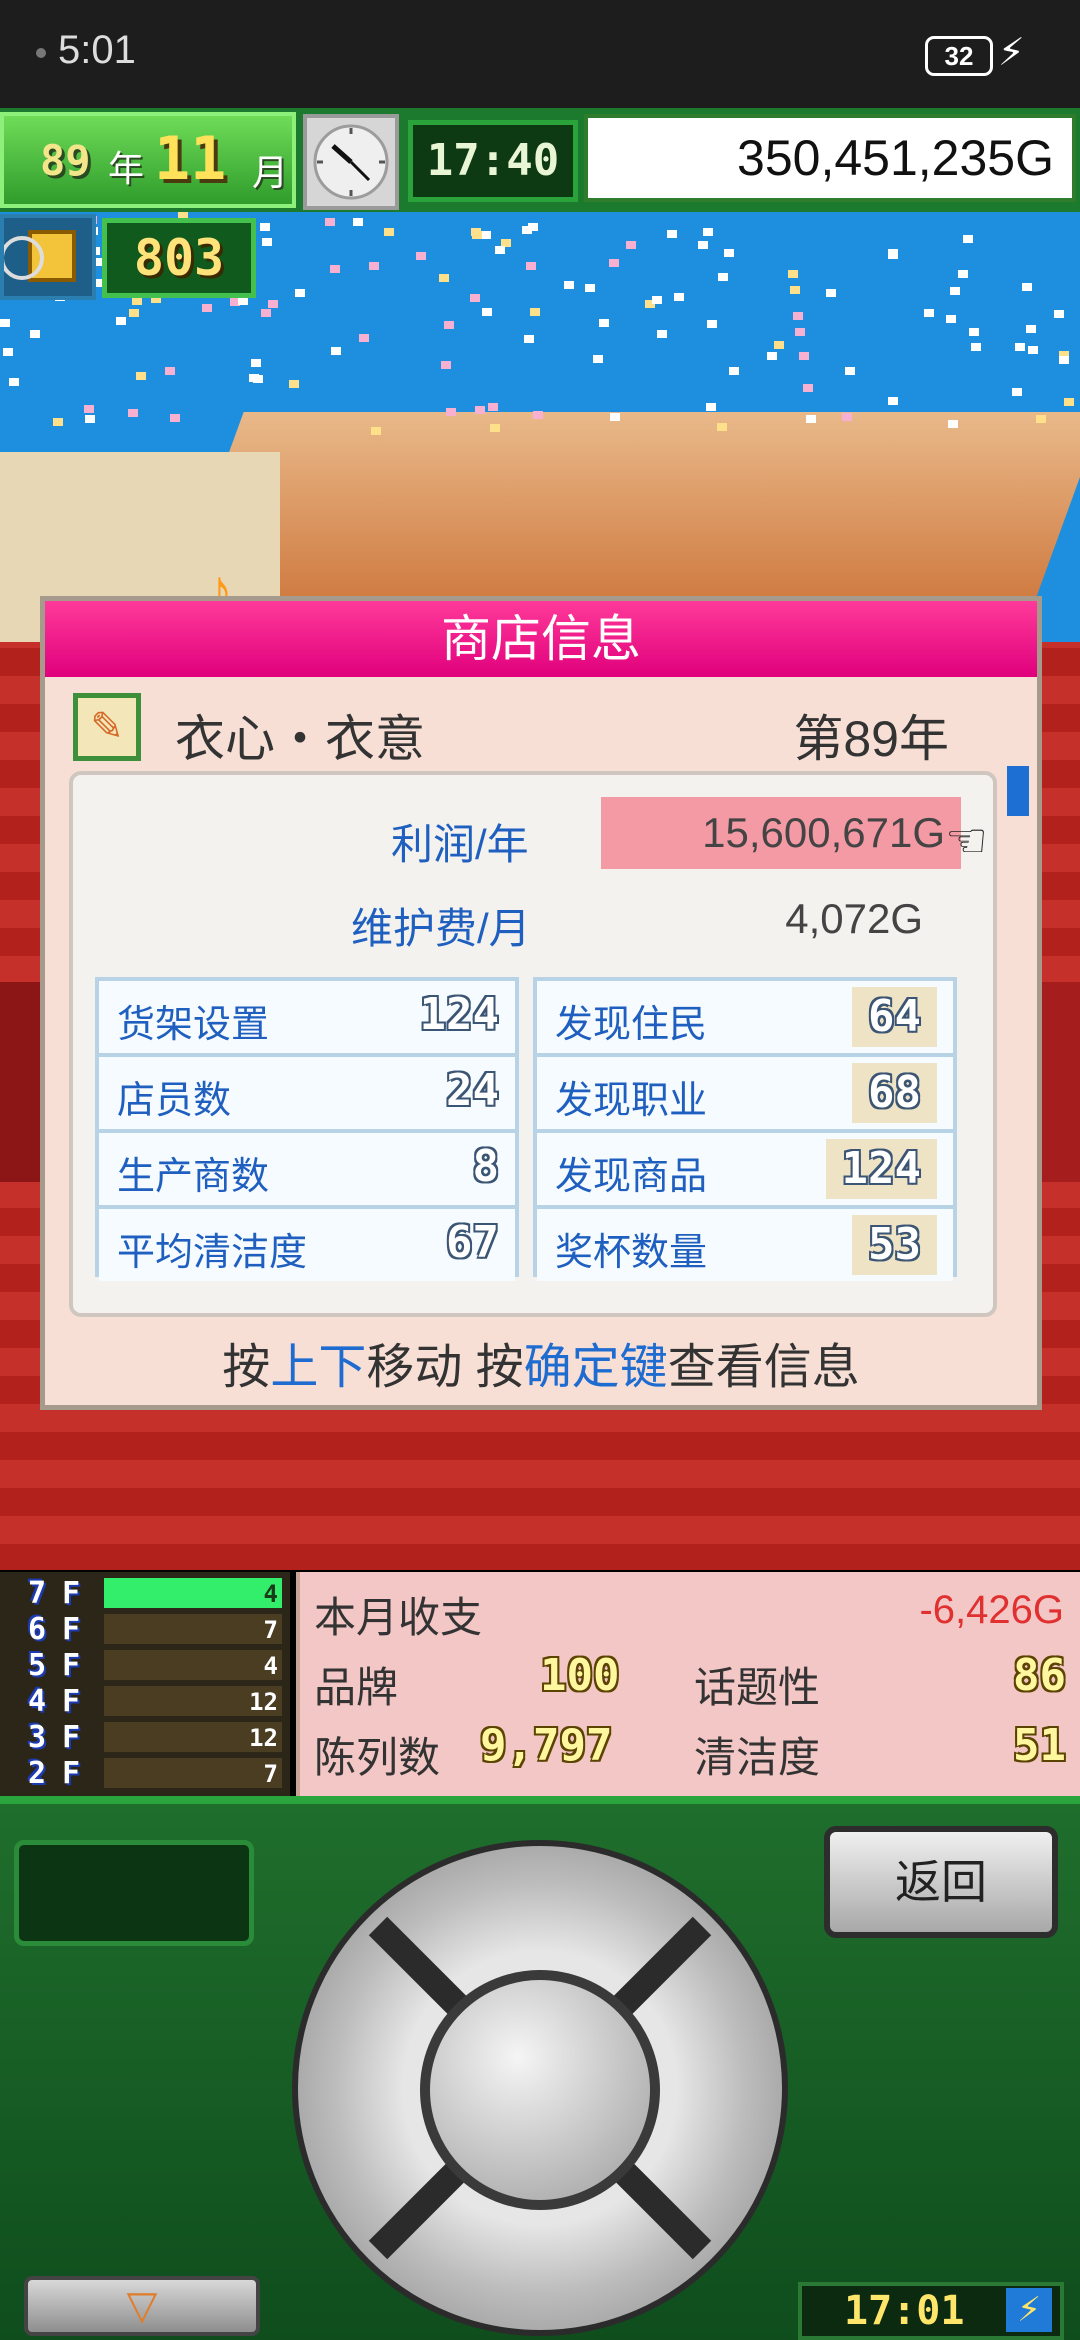 The image size is (1080, 2340). I want to click on scrollbar, so click(1018, 1042).